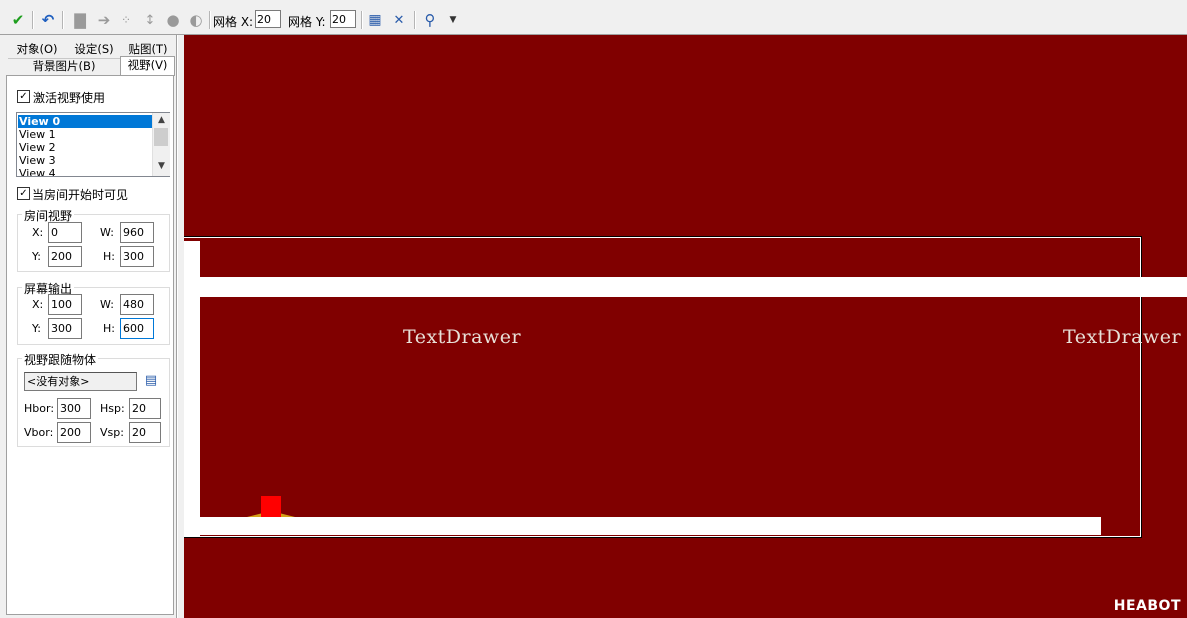 The height and width of the screenshot is (618, 1187). I want to click on room-x-input: 0, so click(65, 232).